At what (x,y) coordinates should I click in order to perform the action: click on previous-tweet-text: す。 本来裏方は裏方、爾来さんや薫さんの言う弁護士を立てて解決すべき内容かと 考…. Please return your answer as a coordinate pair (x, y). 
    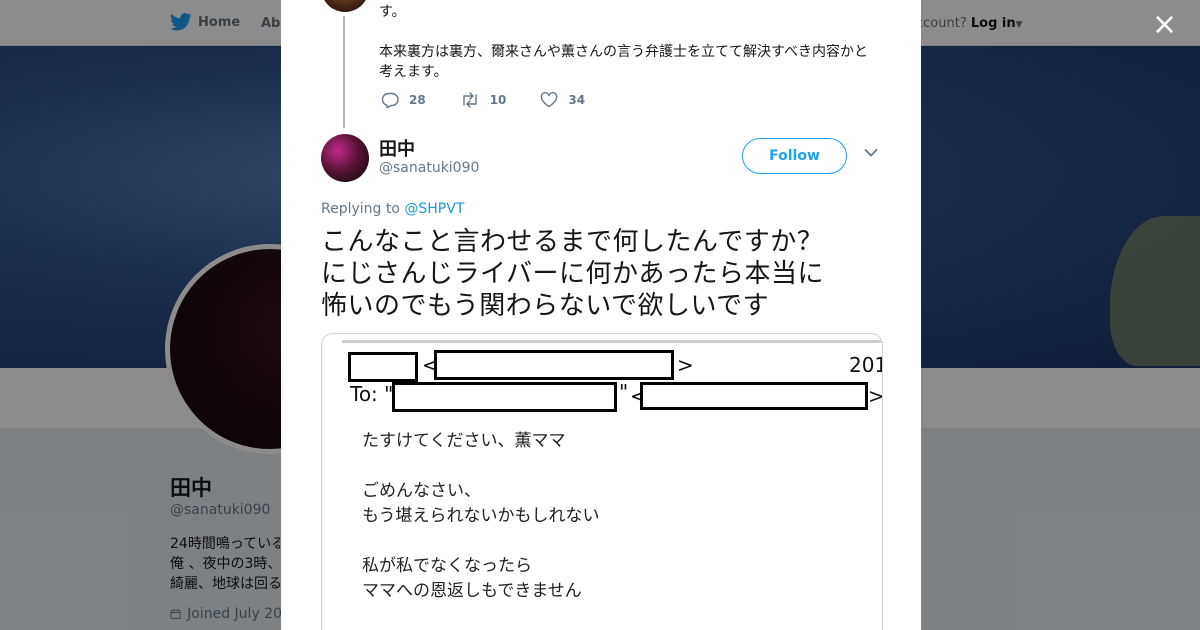
    Looking at the image, I should click on (629, 42).